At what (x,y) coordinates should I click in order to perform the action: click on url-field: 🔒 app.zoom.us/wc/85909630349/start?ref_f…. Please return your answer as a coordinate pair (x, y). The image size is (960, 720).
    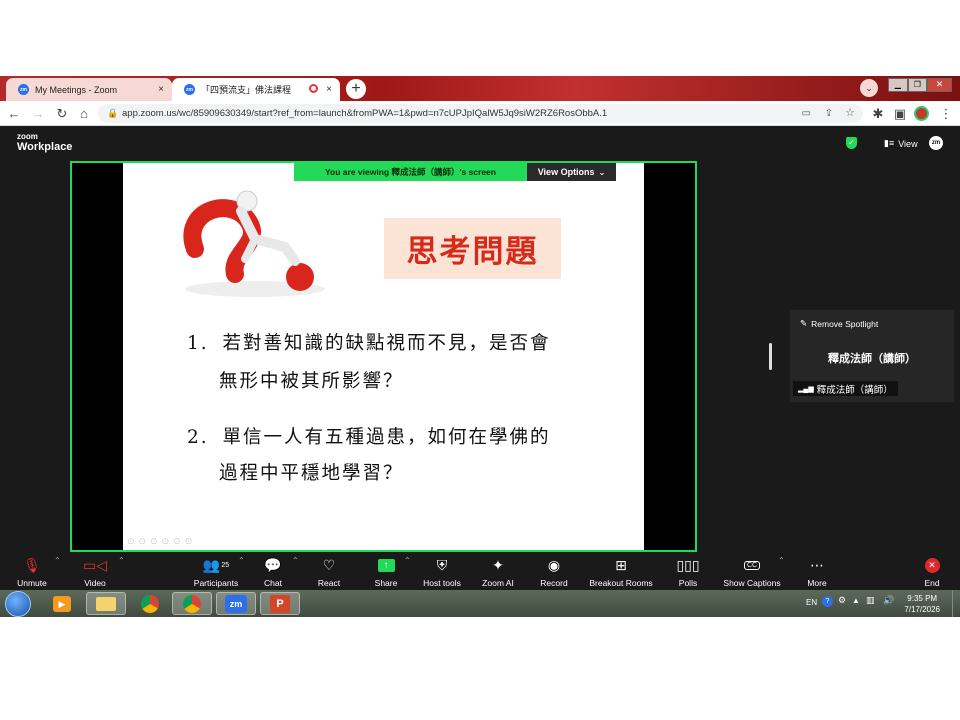
    Looking at the image, I should click on (480, 113).